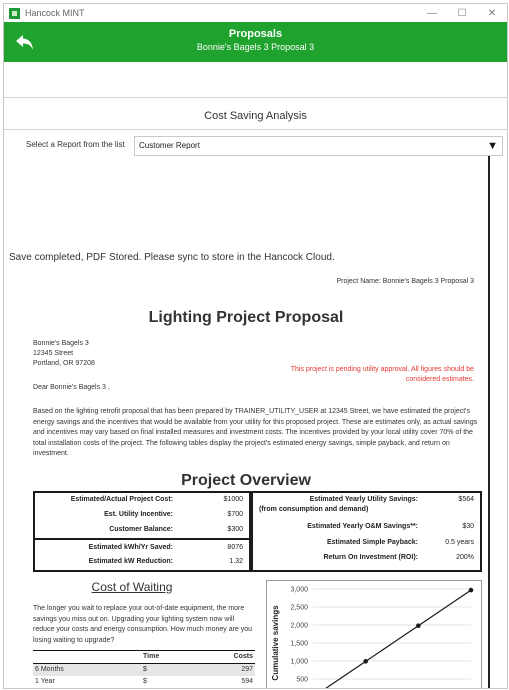 This screenshot has width=509, height=690. Describe the element at coordinates (299, 644) in the screenshot. I see `y-tick-label: 1,500` at that location.